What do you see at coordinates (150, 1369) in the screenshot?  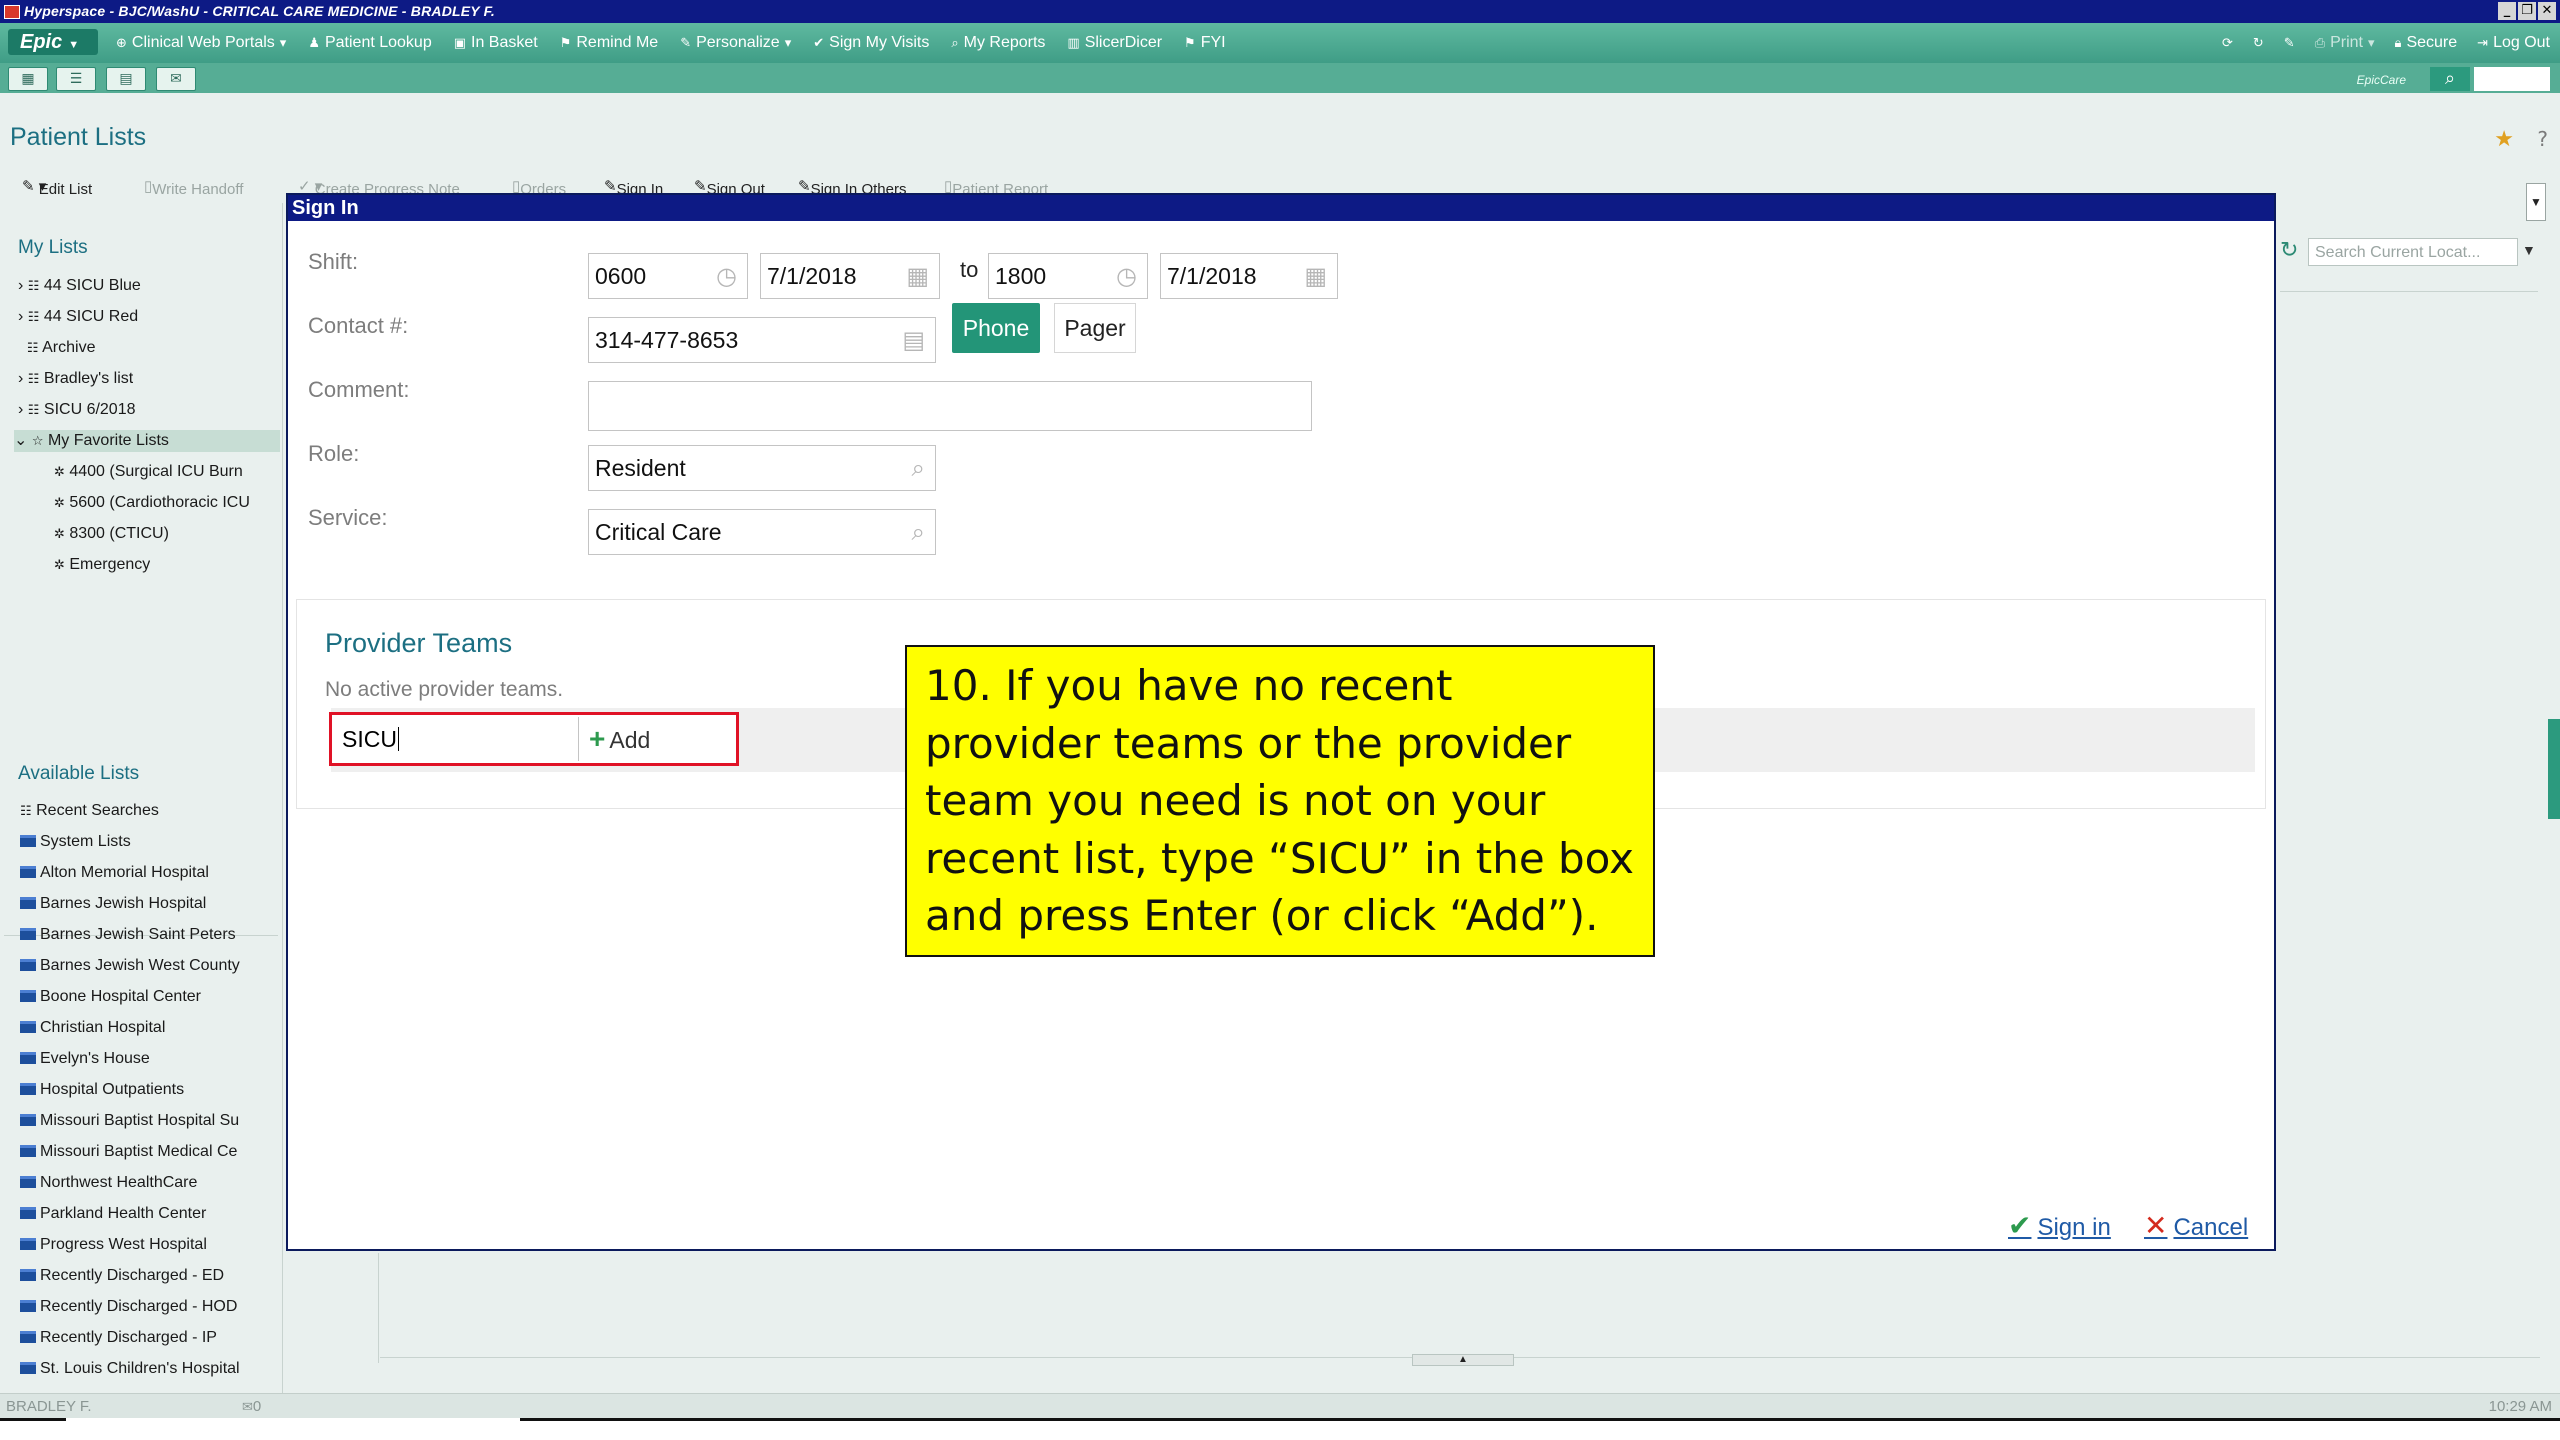 I see `list-item: St. Louis Children's Hospital` at bounding box center [150, 1369].